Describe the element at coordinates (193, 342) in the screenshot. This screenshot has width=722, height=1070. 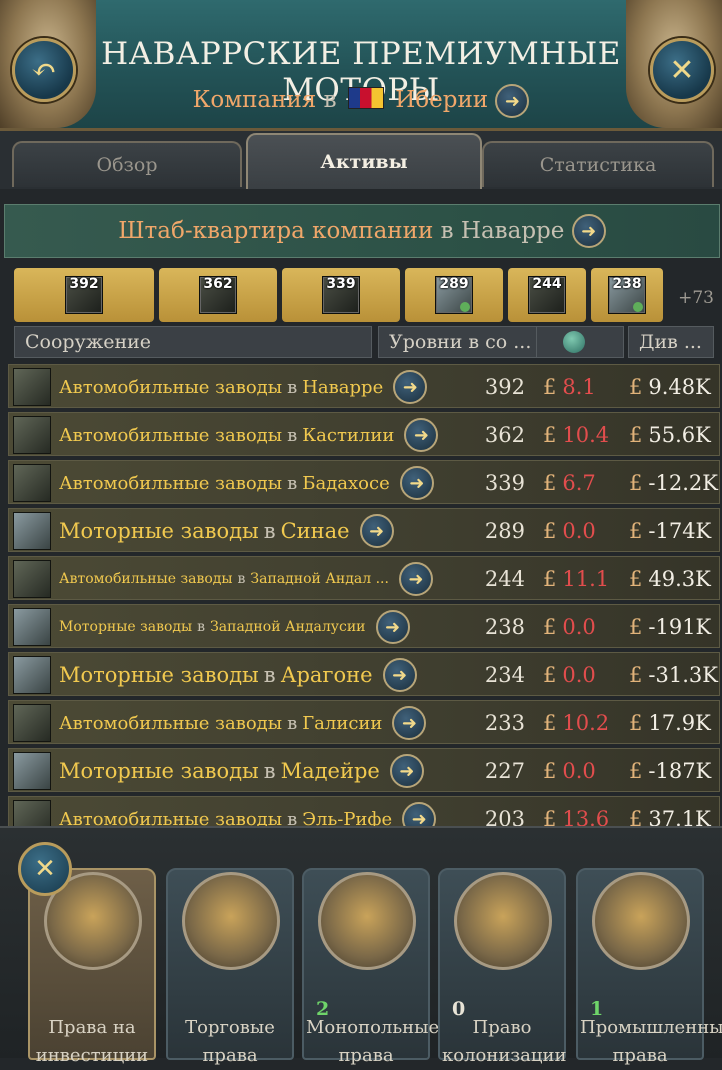
I see `column-building: Сооружение` at that location.